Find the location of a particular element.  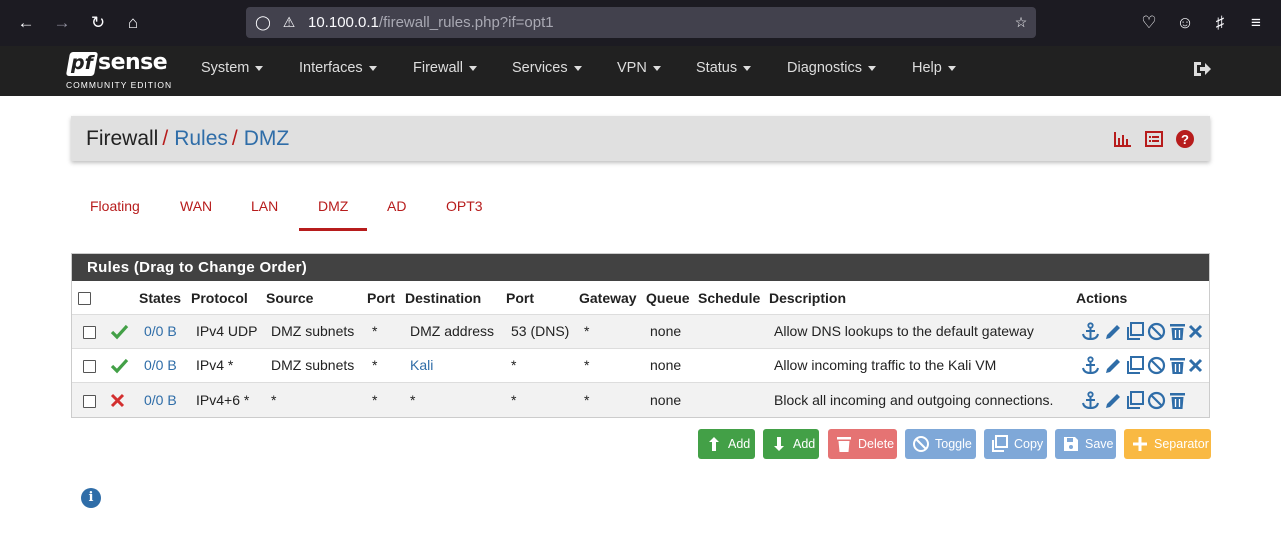

delete-button: Delete is located at coordinates (862, 444).